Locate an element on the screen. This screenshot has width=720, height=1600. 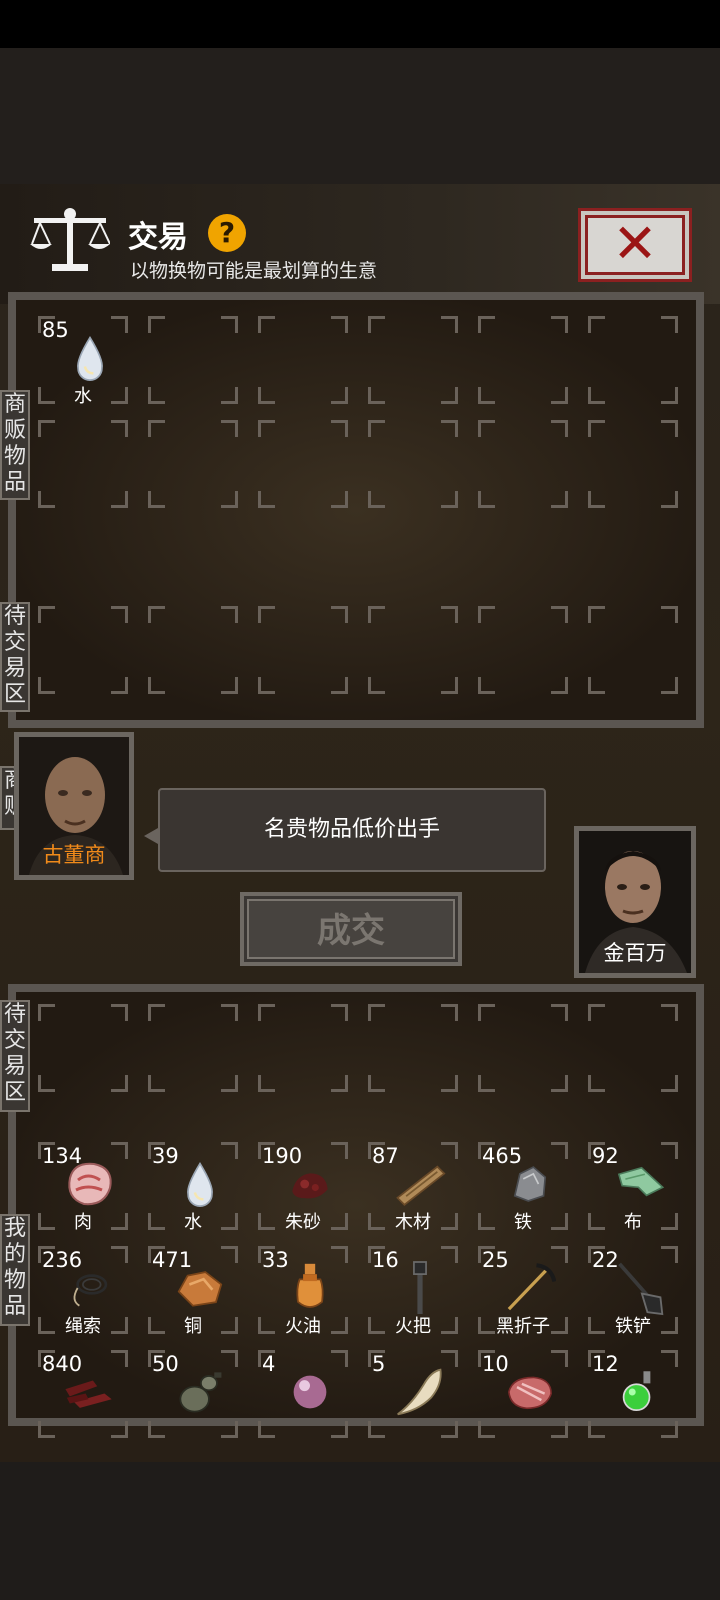
inventory-item-slot: 134 肉 is located at coordinates (83, 1186).